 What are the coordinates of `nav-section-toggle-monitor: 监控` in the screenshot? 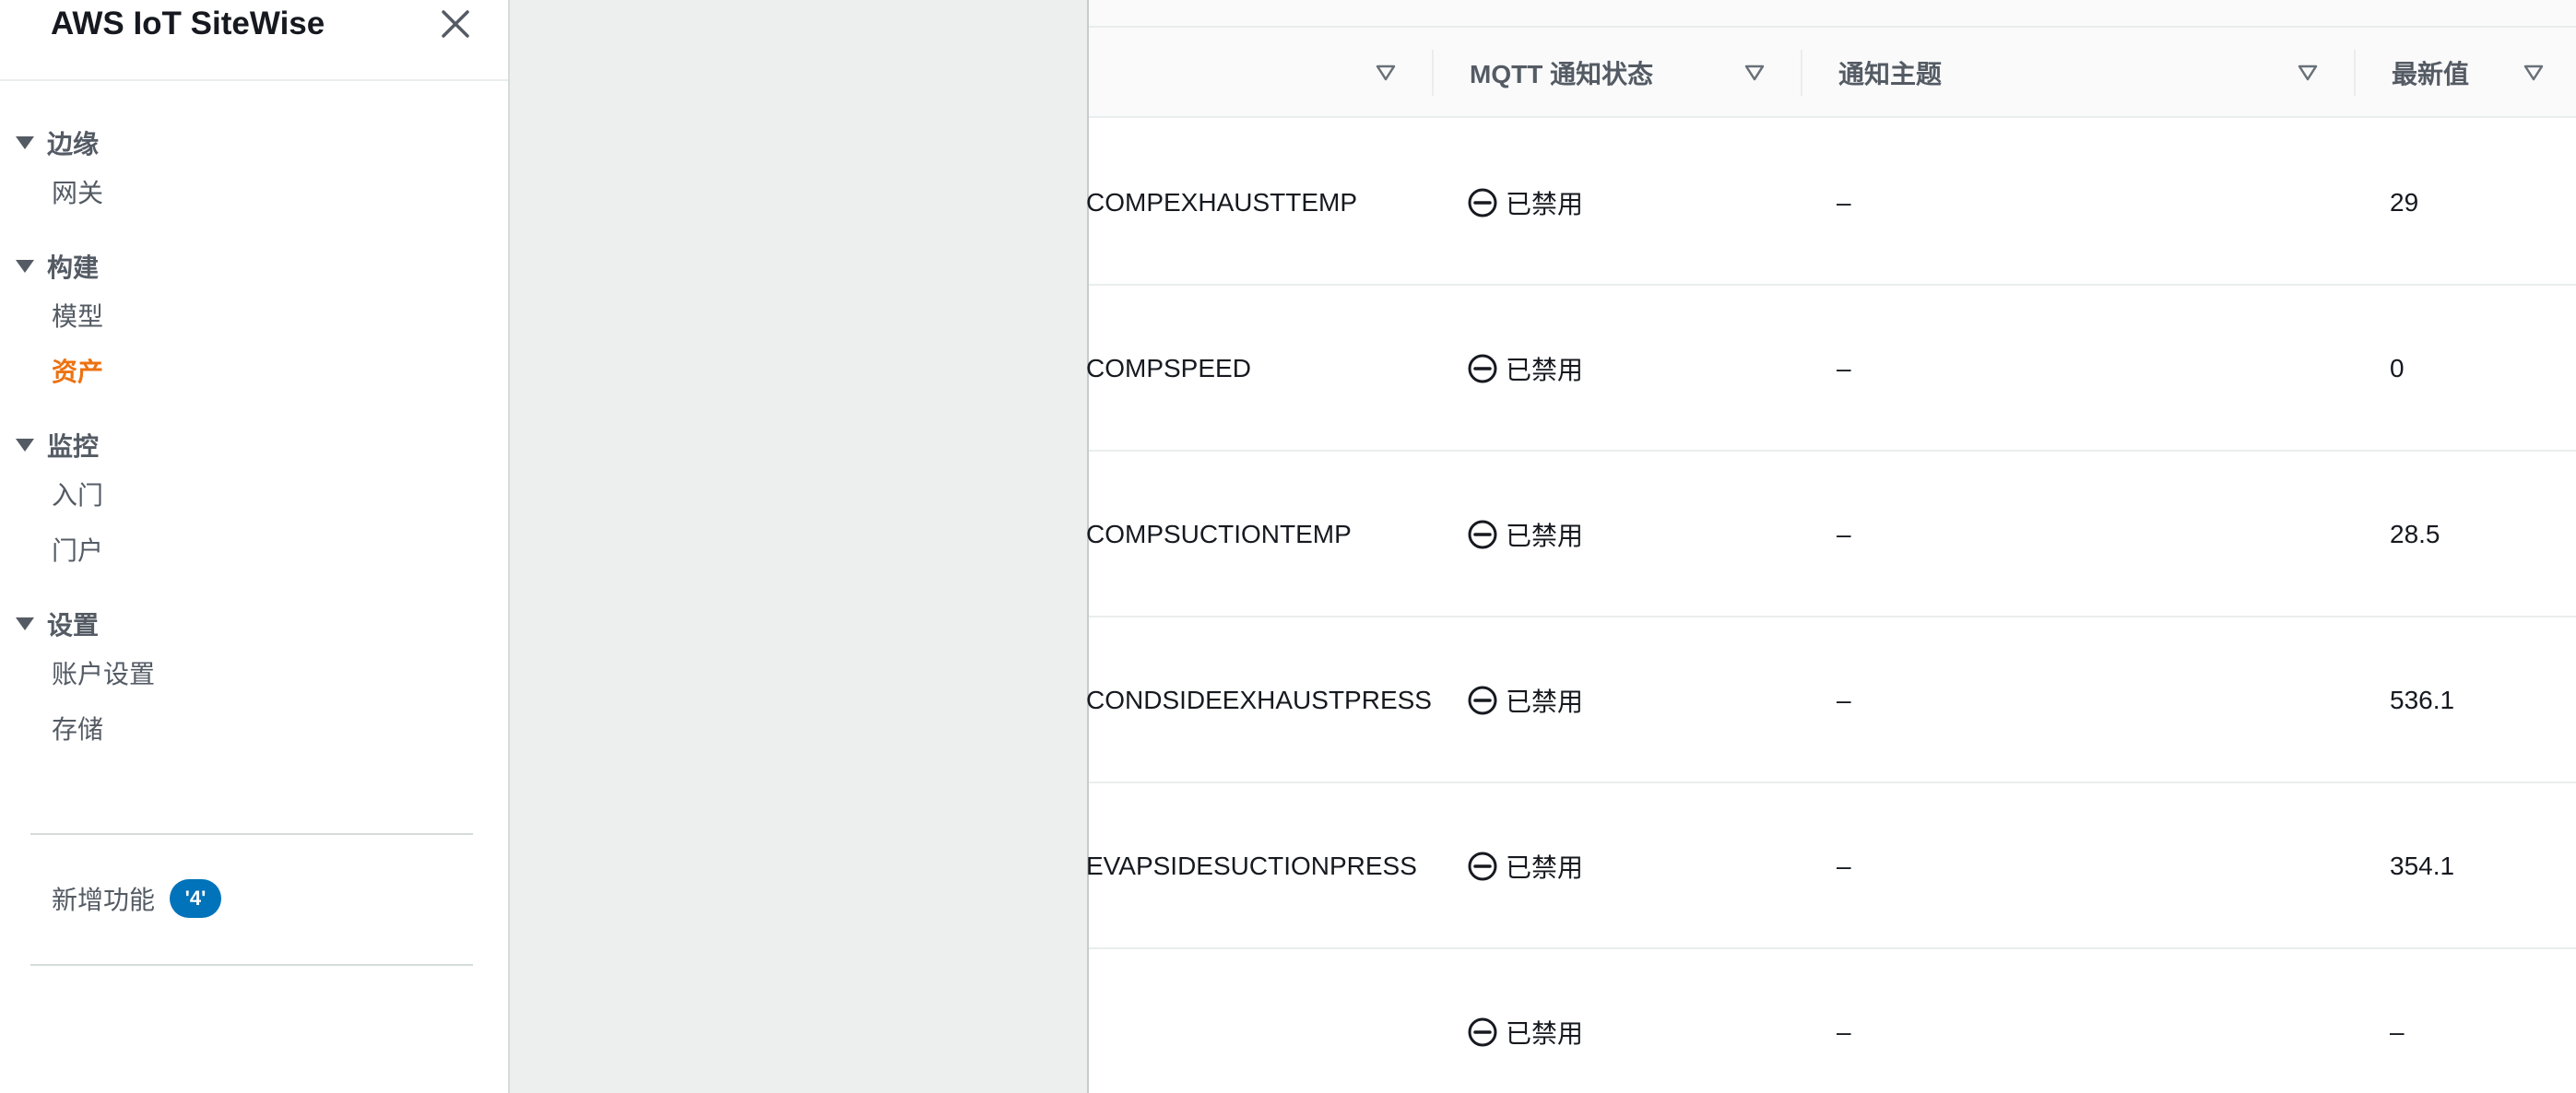 It's located at (254, 445).